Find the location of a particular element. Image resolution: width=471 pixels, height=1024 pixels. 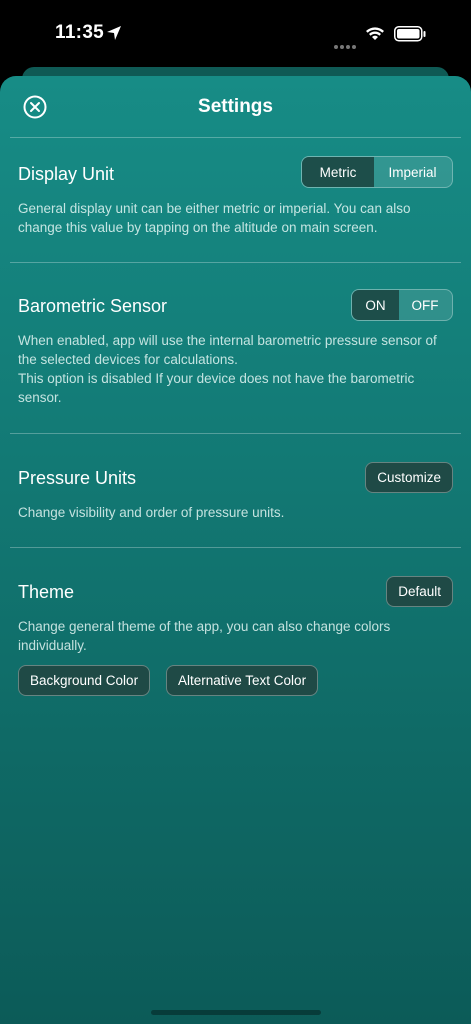

metric-option: Metric is located at coordinates (338, 172).